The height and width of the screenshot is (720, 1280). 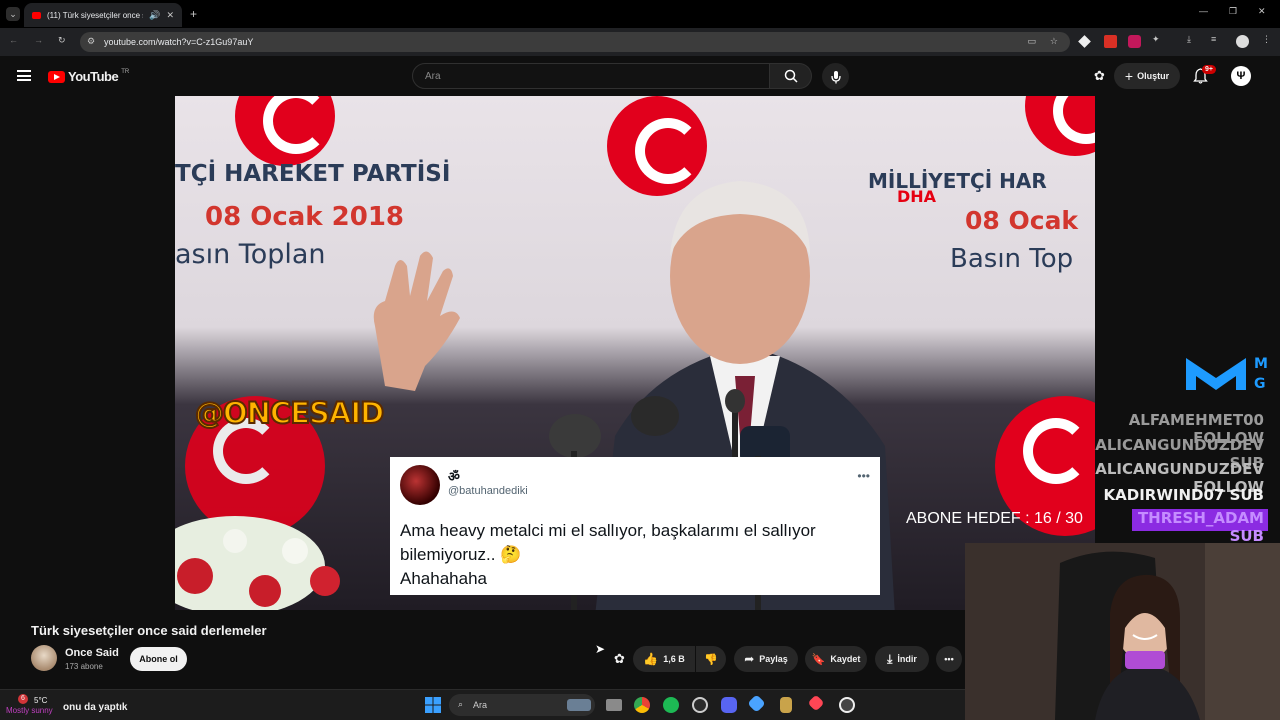 What do you see at coordinates (461, 554) in the screenshot?
I see `tweet-line-2: bilemiyoruz.. 🤔` at bounding box center [461, 554].